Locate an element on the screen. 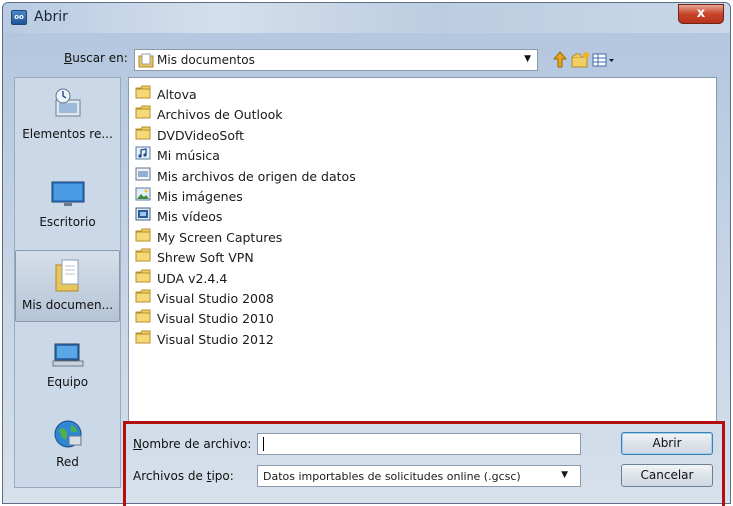 The height and width of the screenshot is (506, 733). network-icon is located at coordinates (67, 434).